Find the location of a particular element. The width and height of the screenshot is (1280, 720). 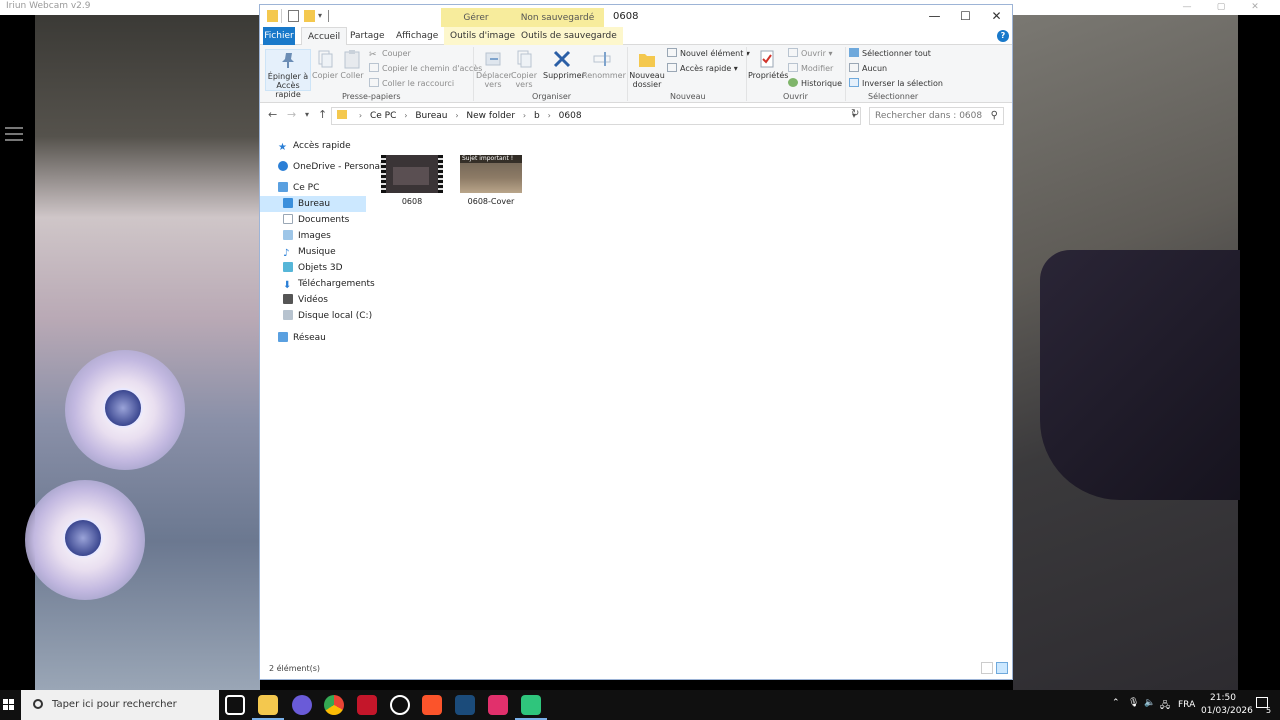

pin-quick-access-button: Épingler à Accès rapide is located at coordinates (288, 74).